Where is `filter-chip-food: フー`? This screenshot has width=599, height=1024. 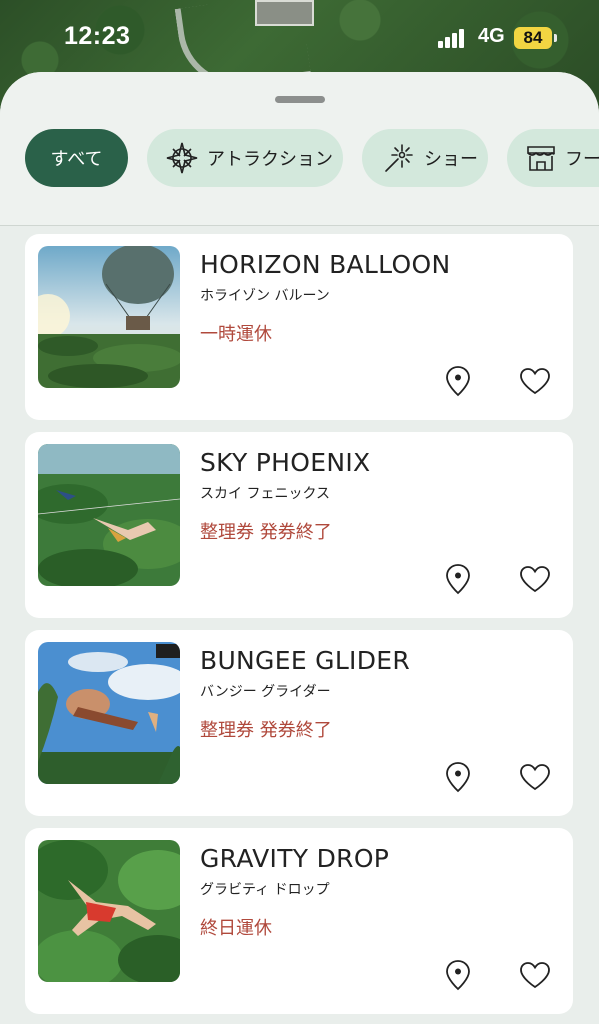
filter-chip-food: フー is located at coordinates (553, 158).